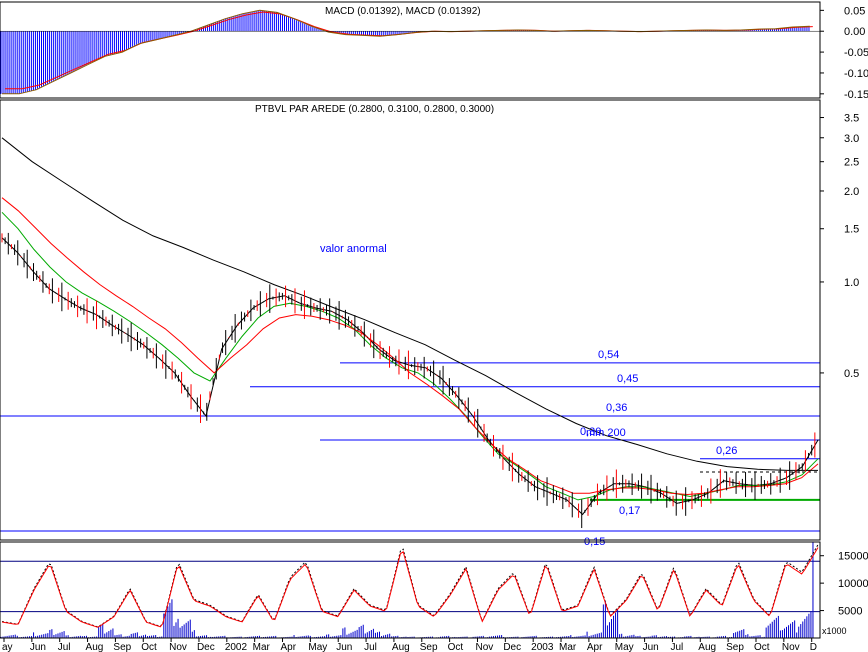 The height and width of the screenshot is (652, 868). What do you see at coordinates (851, 230) in the screenshot?
I see `price-tick-label: 1.5` at bounding box center [851, 230].